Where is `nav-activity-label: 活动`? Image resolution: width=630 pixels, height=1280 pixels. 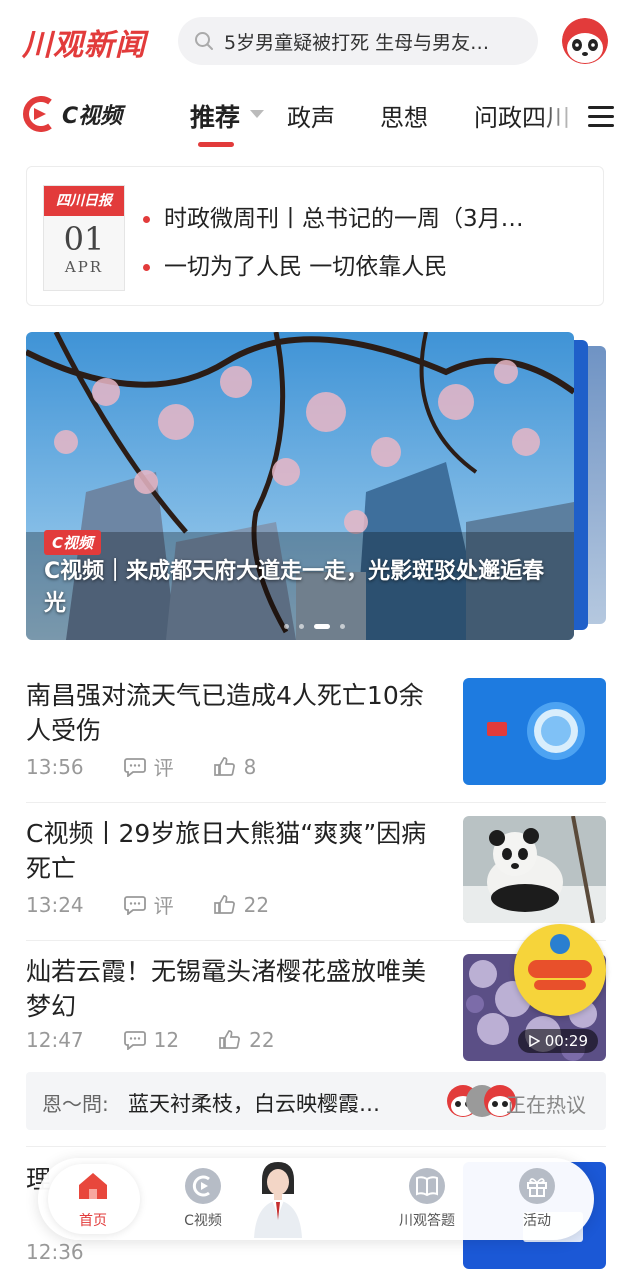
nav-activity-label: 活动 is located at coordinates (537, 1221).